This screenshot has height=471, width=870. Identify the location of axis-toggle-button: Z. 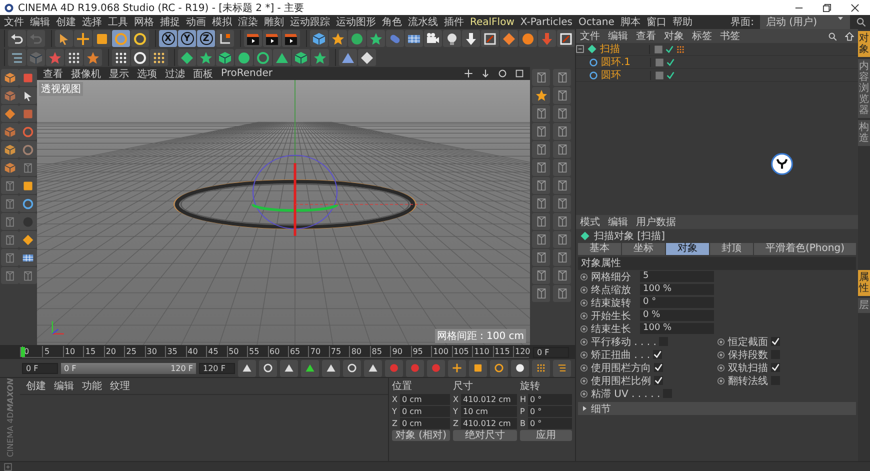
(206, 38).